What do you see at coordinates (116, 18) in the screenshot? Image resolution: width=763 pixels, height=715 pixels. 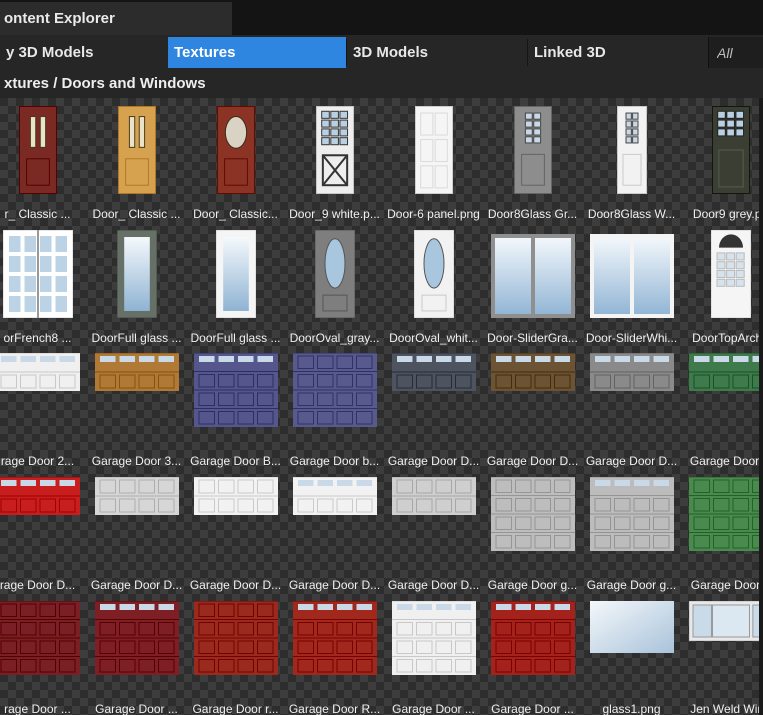 I see `window-title-tab: ontent Explorer` at bounding box center [116, 18].